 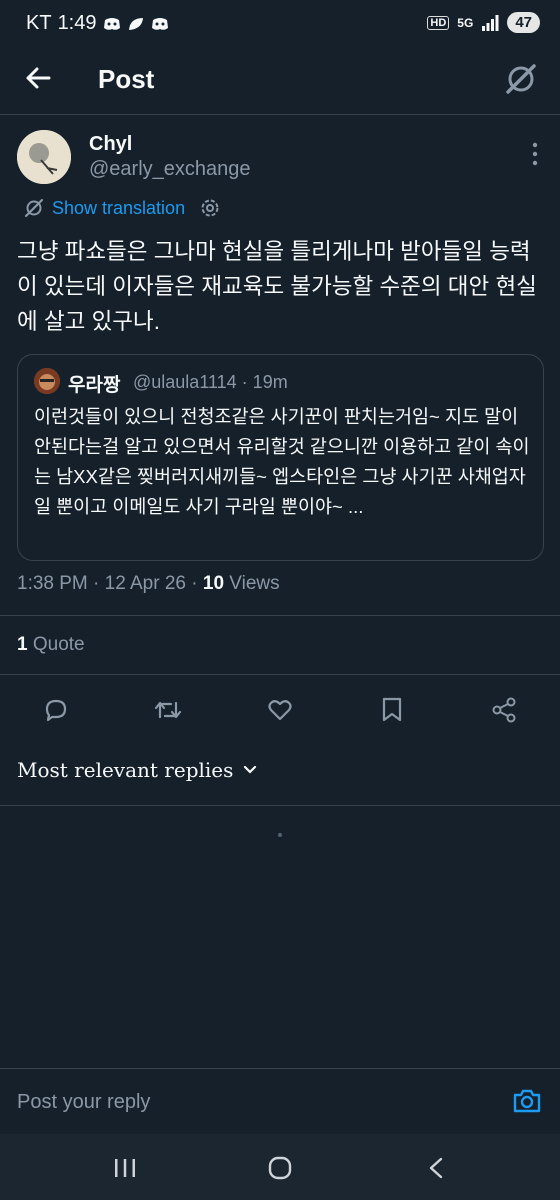 What do you see at coordinates (527, 1101) in the screenshot?
I see `camera-icon` at bounding box center [527, 1101].